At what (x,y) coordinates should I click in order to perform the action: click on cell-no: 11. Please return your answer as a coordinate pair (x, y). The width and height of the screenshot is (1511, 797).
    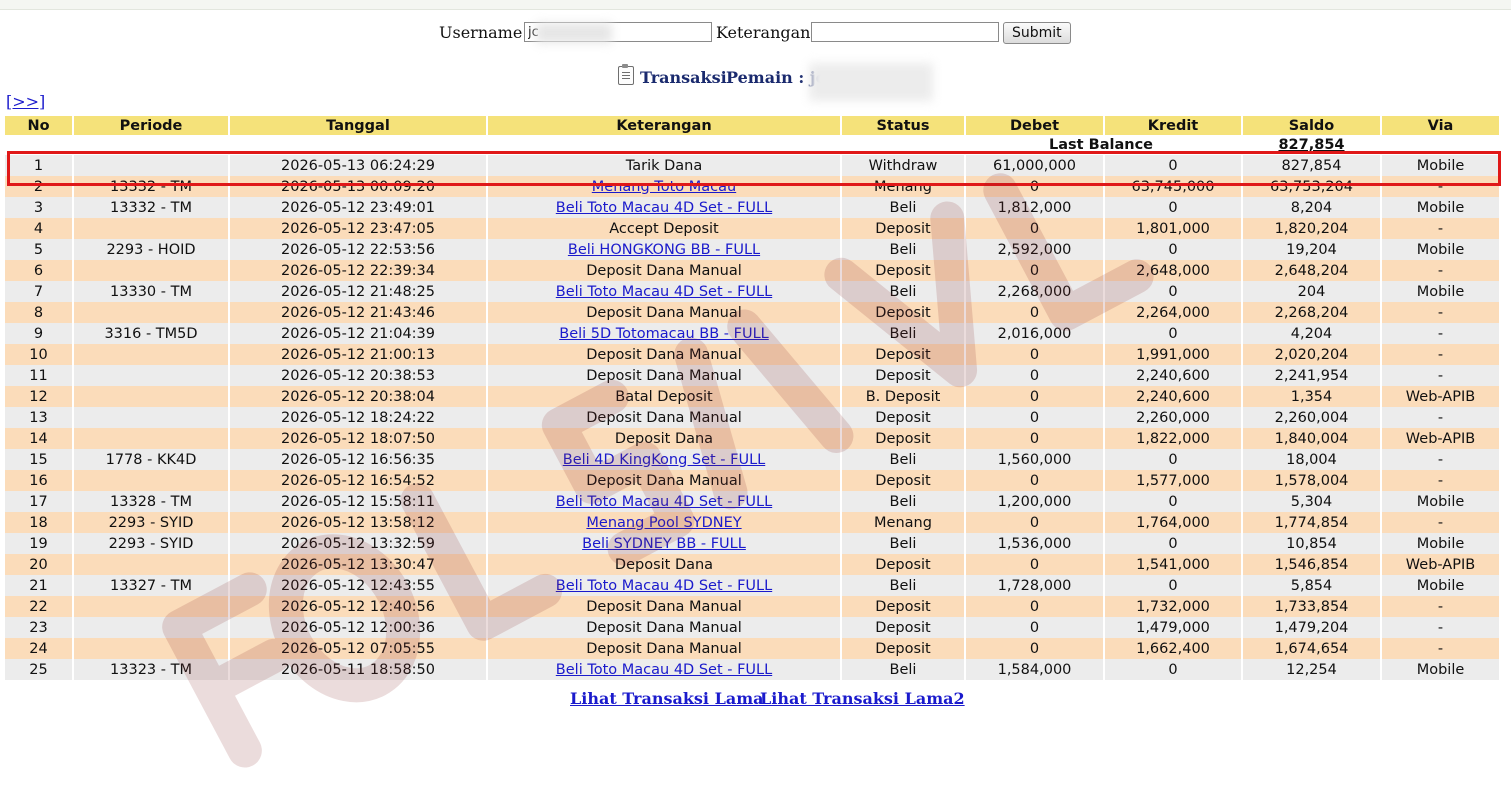
    Looking at the image, I should click on (39, 375).